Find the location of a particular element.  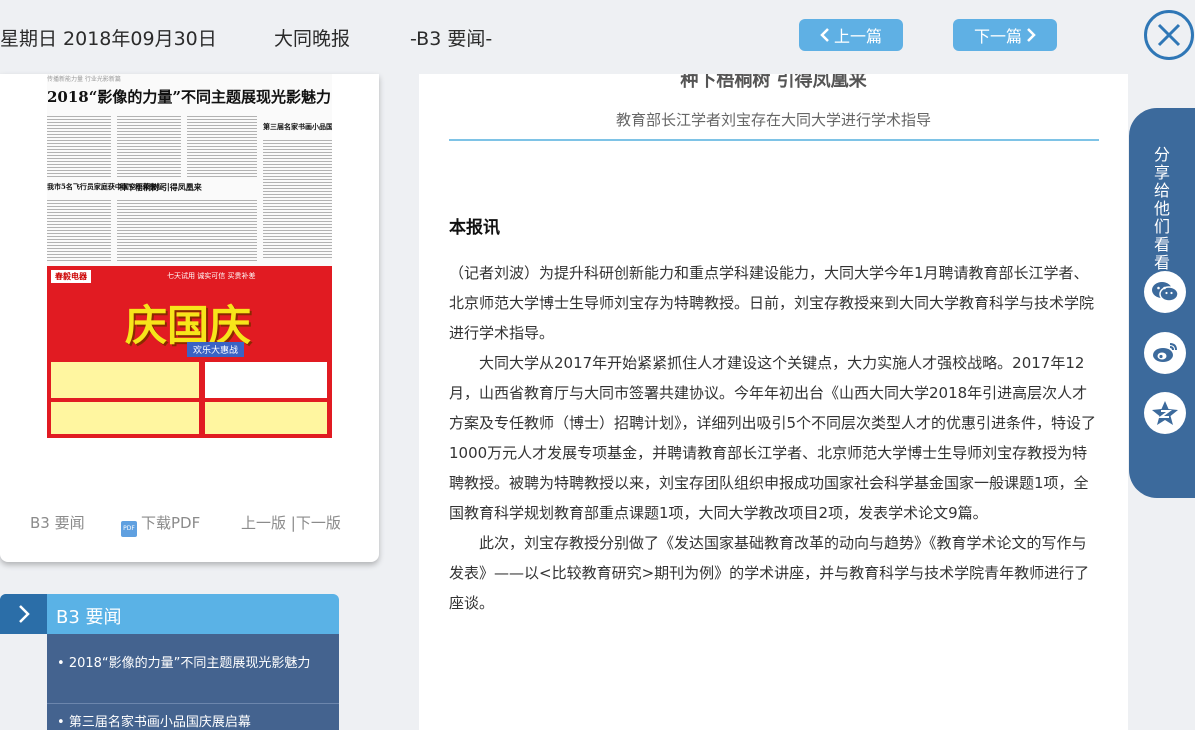

wechat-icon is located at coordinates (1165, 292).